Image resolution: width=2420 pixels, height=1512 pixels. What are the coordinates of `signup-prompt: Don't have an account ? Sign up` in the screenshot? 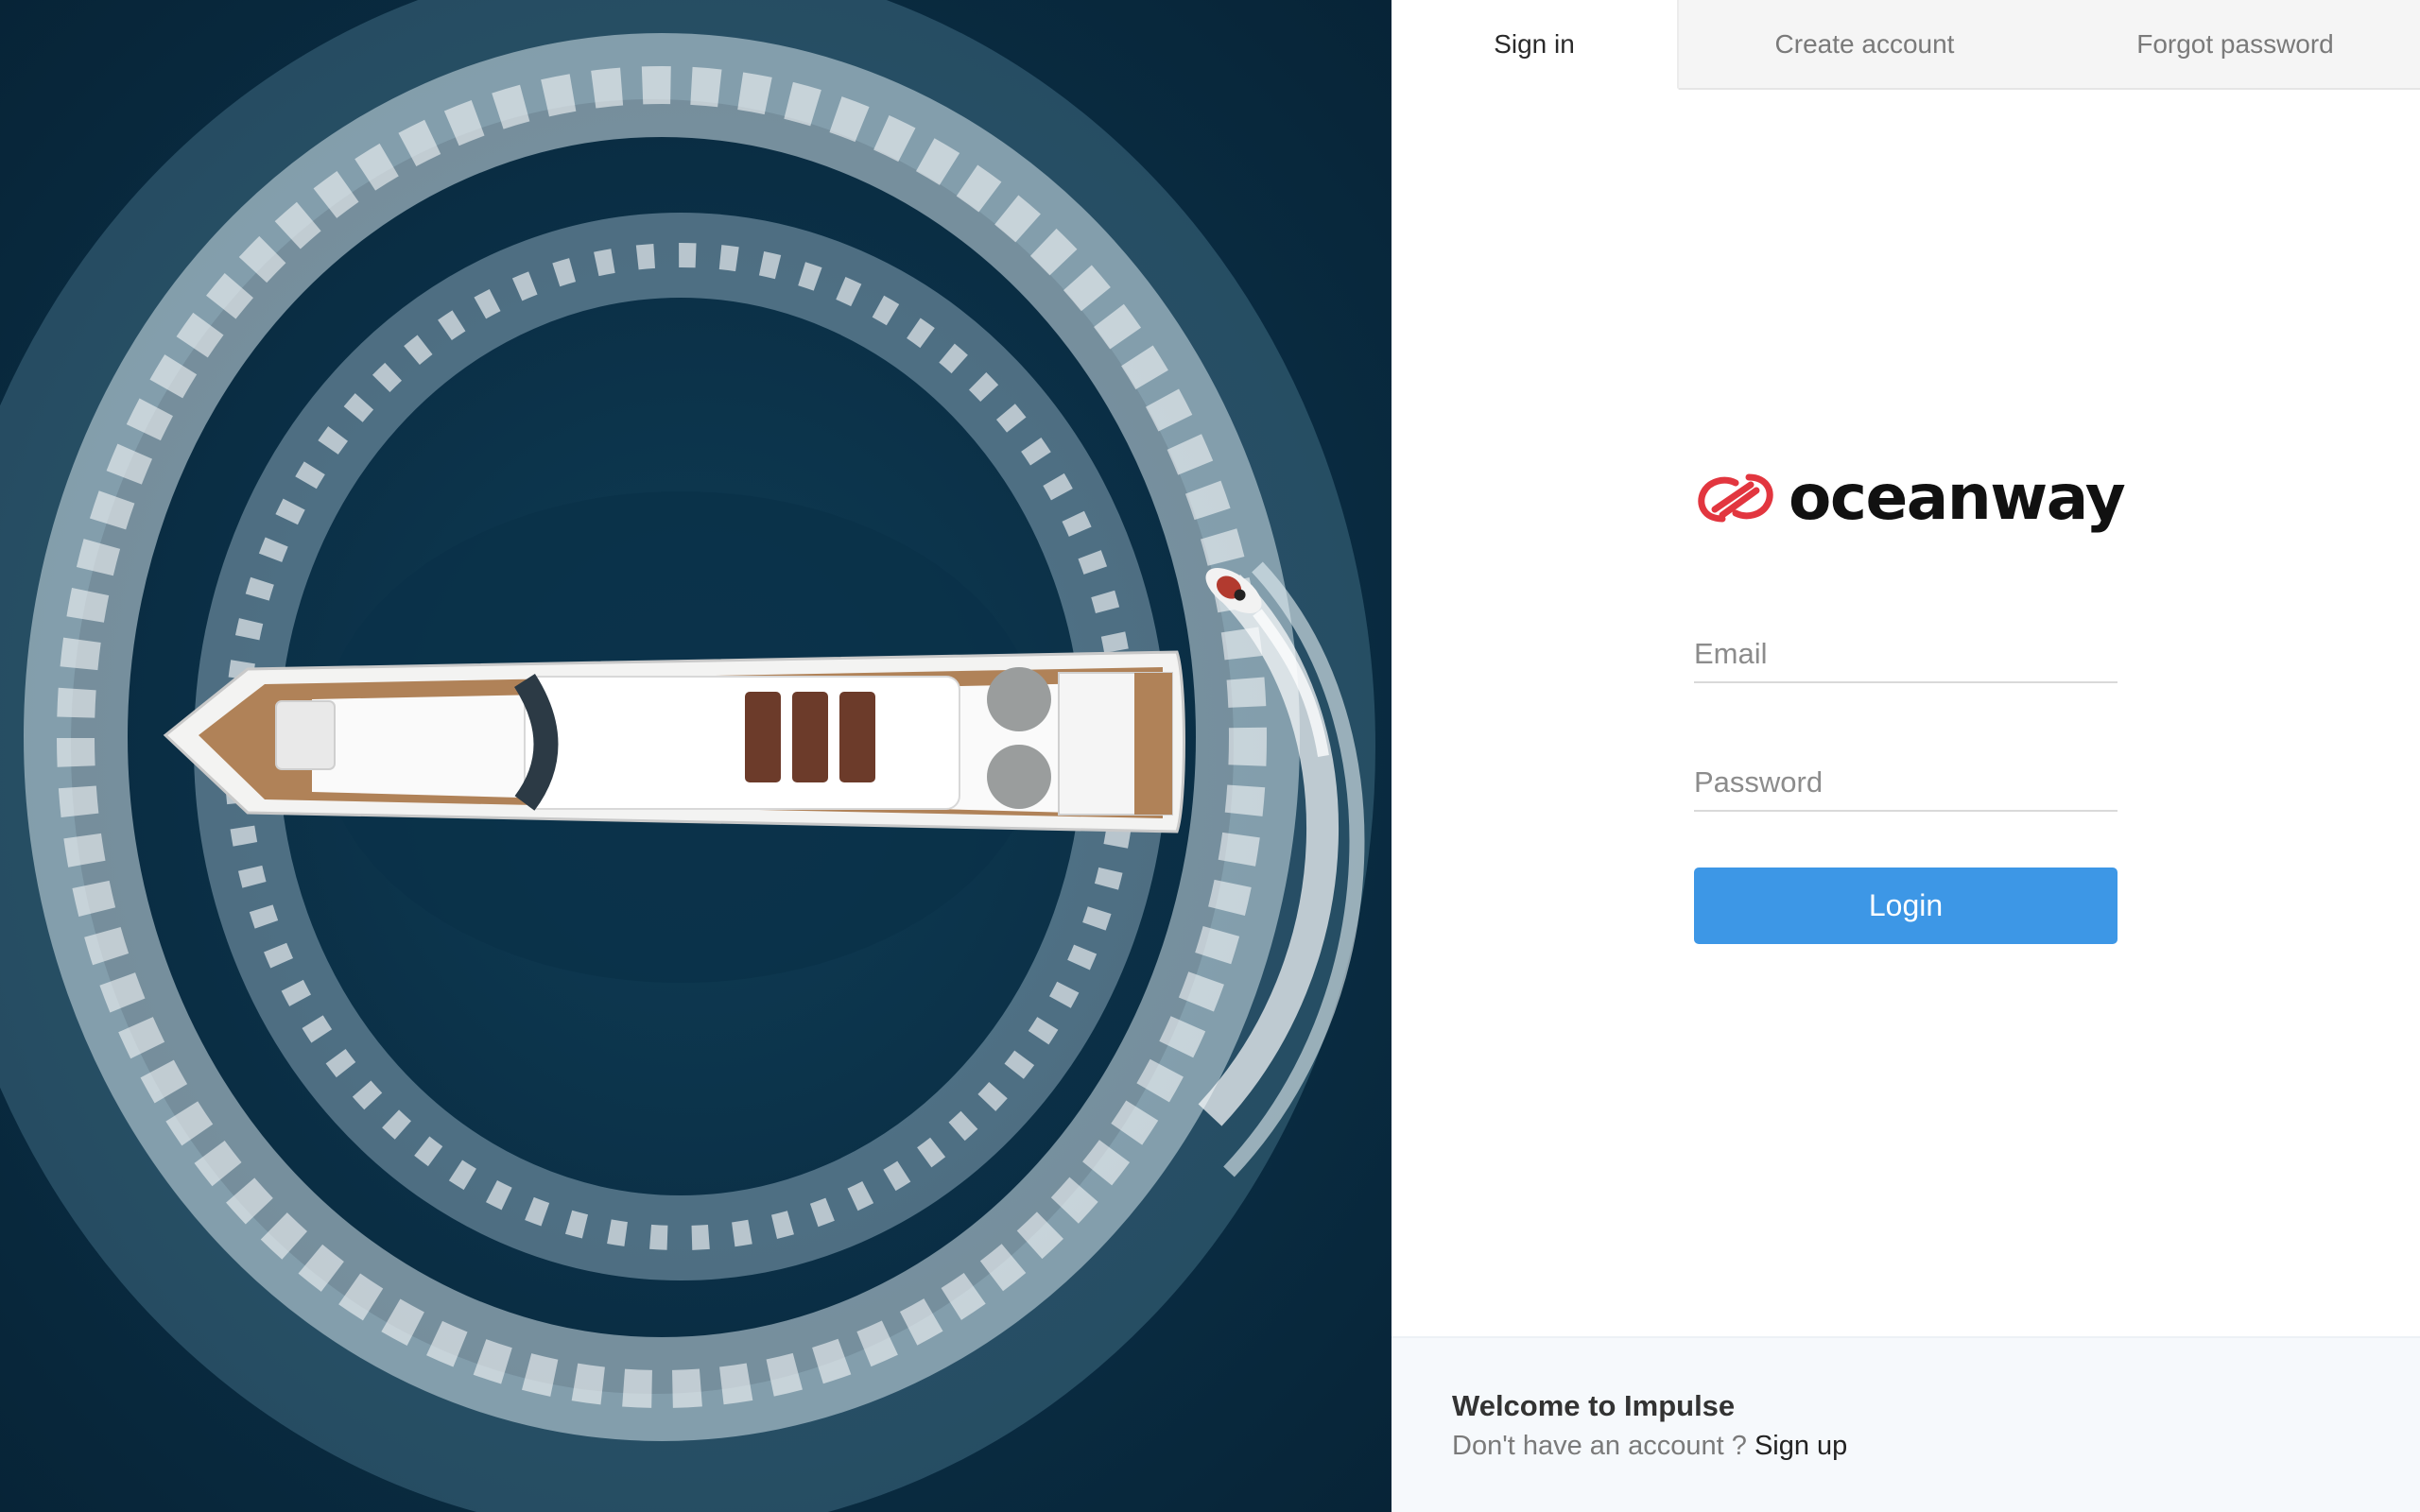 It's located at (1649, 1446).